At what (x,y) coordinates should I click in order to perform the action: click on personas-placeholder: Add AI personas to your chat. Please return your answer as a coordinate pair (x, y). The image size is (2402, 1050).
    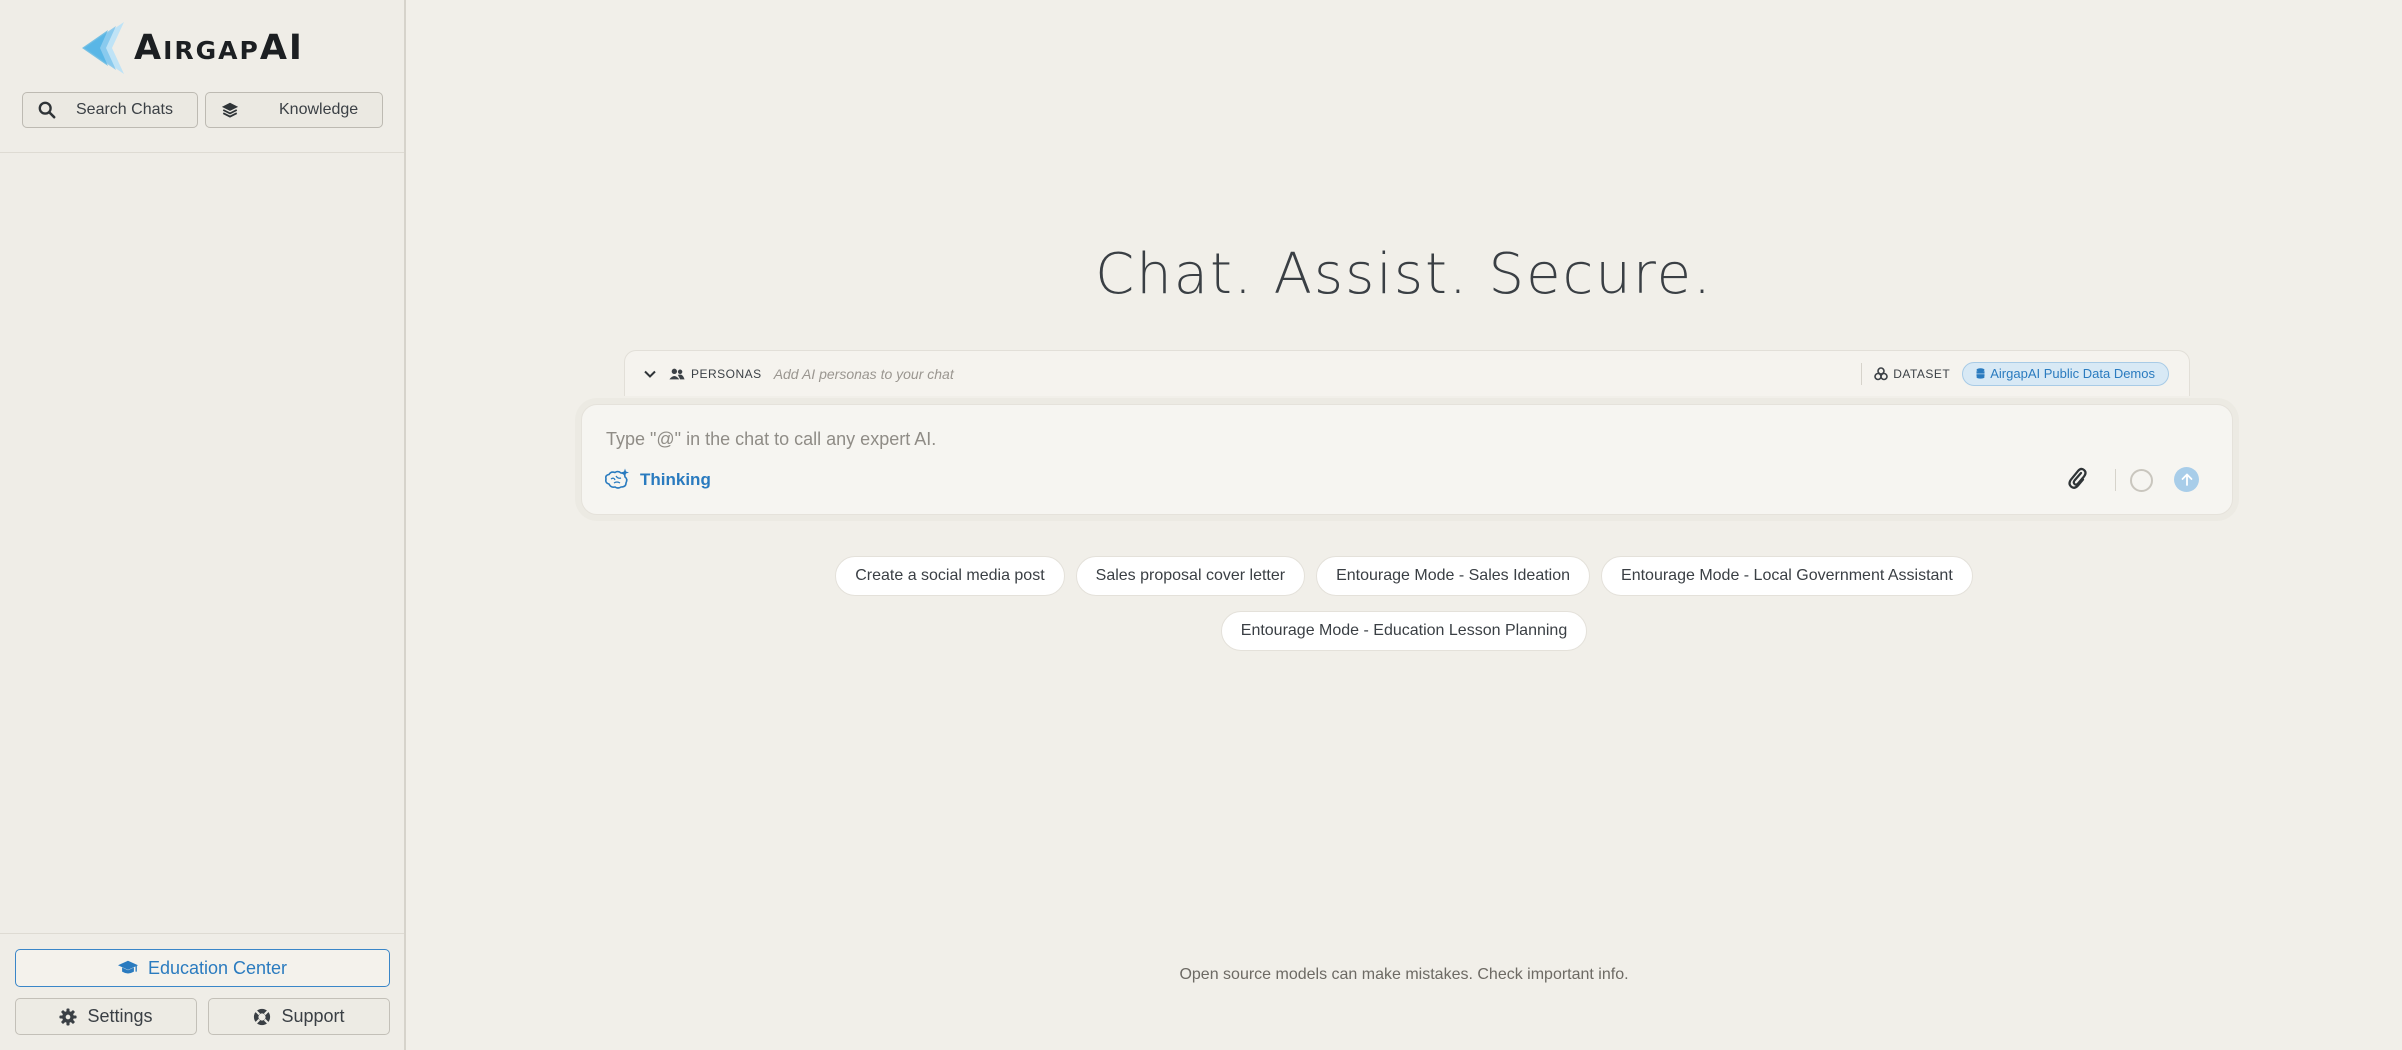
    Looking at the image, I should click on (864, 374).